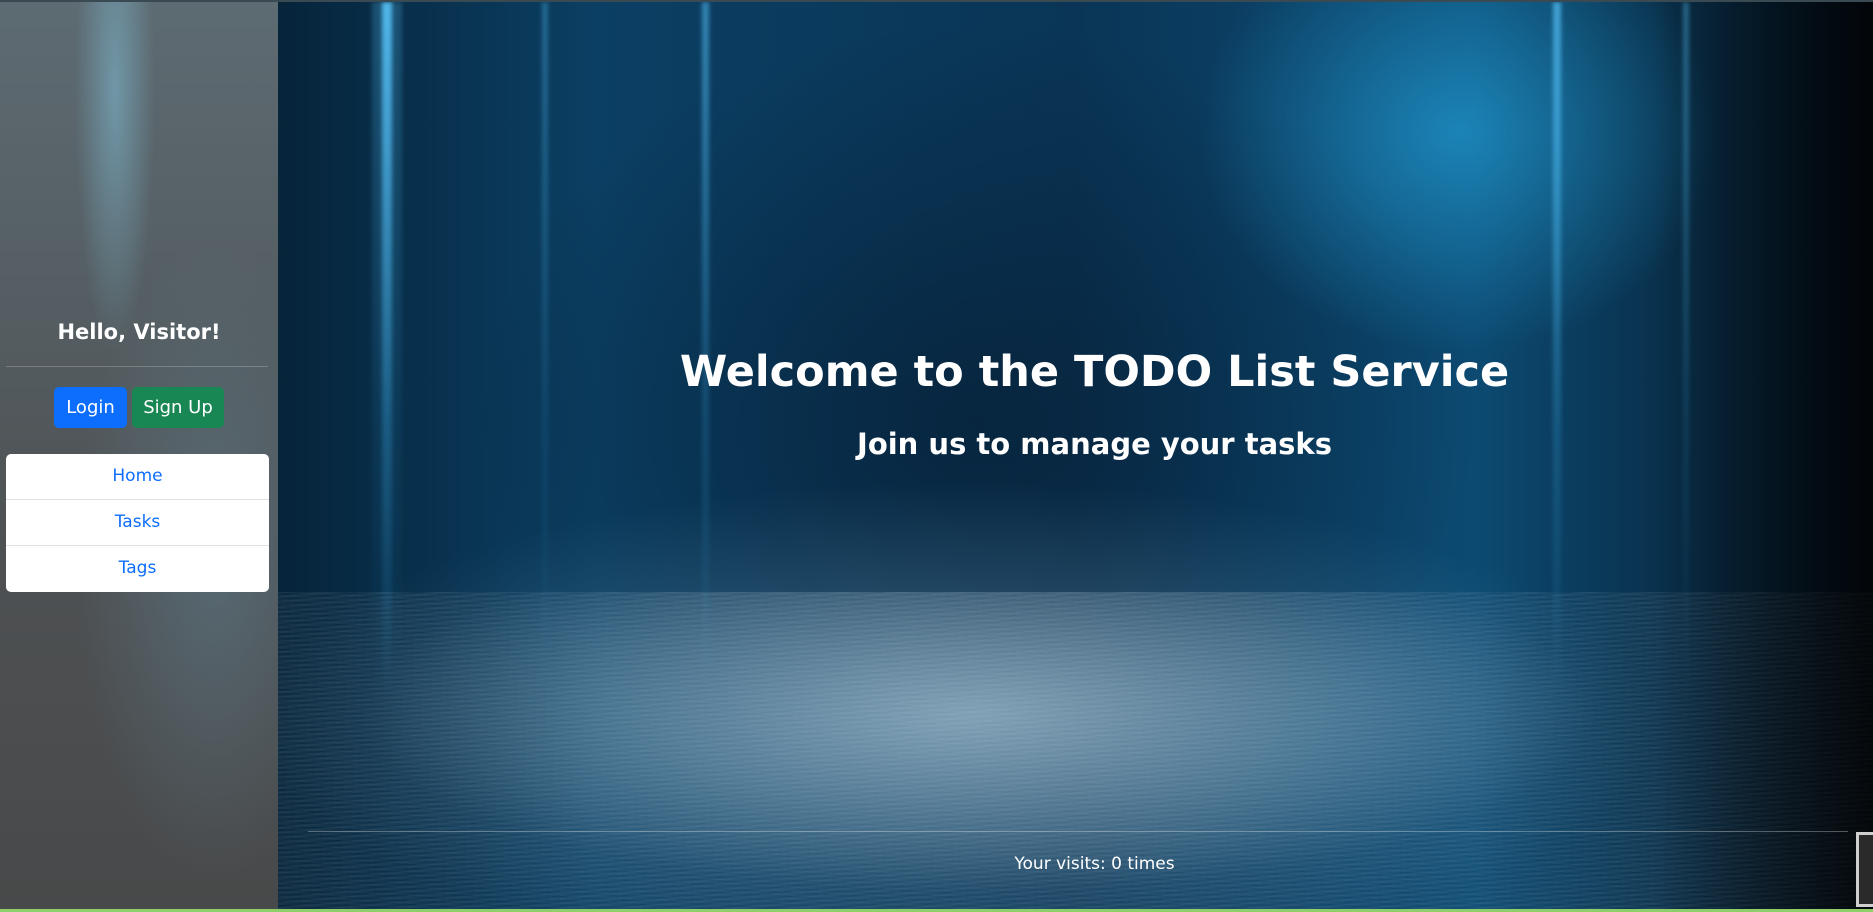 The width and height of the screenshot is (1873, 912). I want to click on sidebar-divider, so click(137, 366).